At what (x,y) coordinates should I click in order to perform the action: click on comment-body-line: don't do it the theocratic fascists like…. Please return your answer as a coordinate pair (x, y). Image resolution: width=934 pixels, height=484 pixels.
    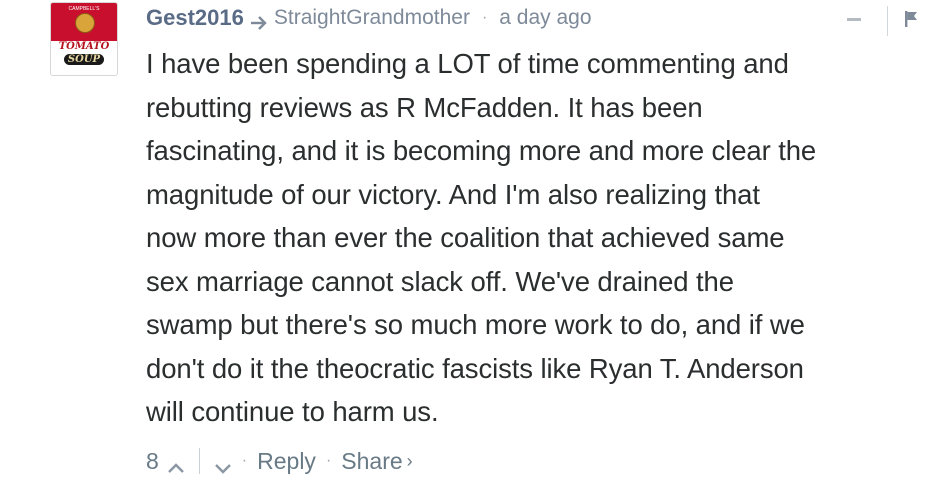
    Looking at the image, I should click on (475, 368).